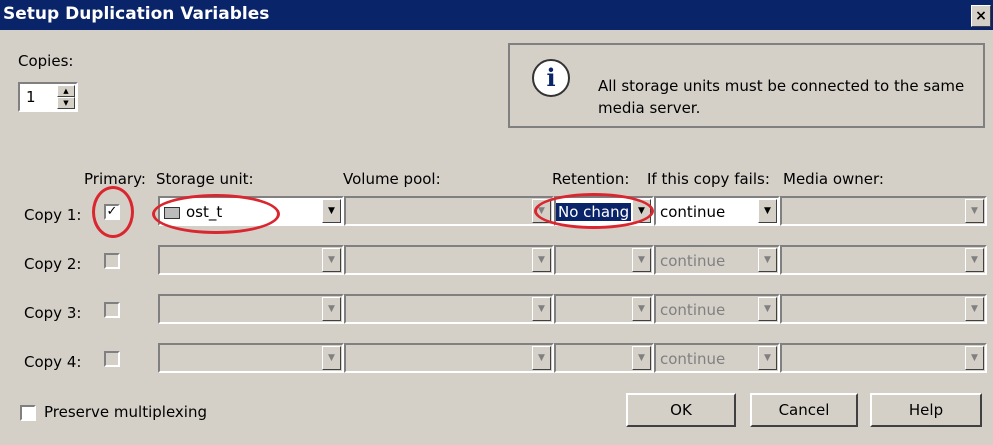 The height and width of the screenshot is (445, 993). Describe the element at coordinates (112, 212) in the screenshot. I see `copy-1-primary-checkbox: ✓` at that location.